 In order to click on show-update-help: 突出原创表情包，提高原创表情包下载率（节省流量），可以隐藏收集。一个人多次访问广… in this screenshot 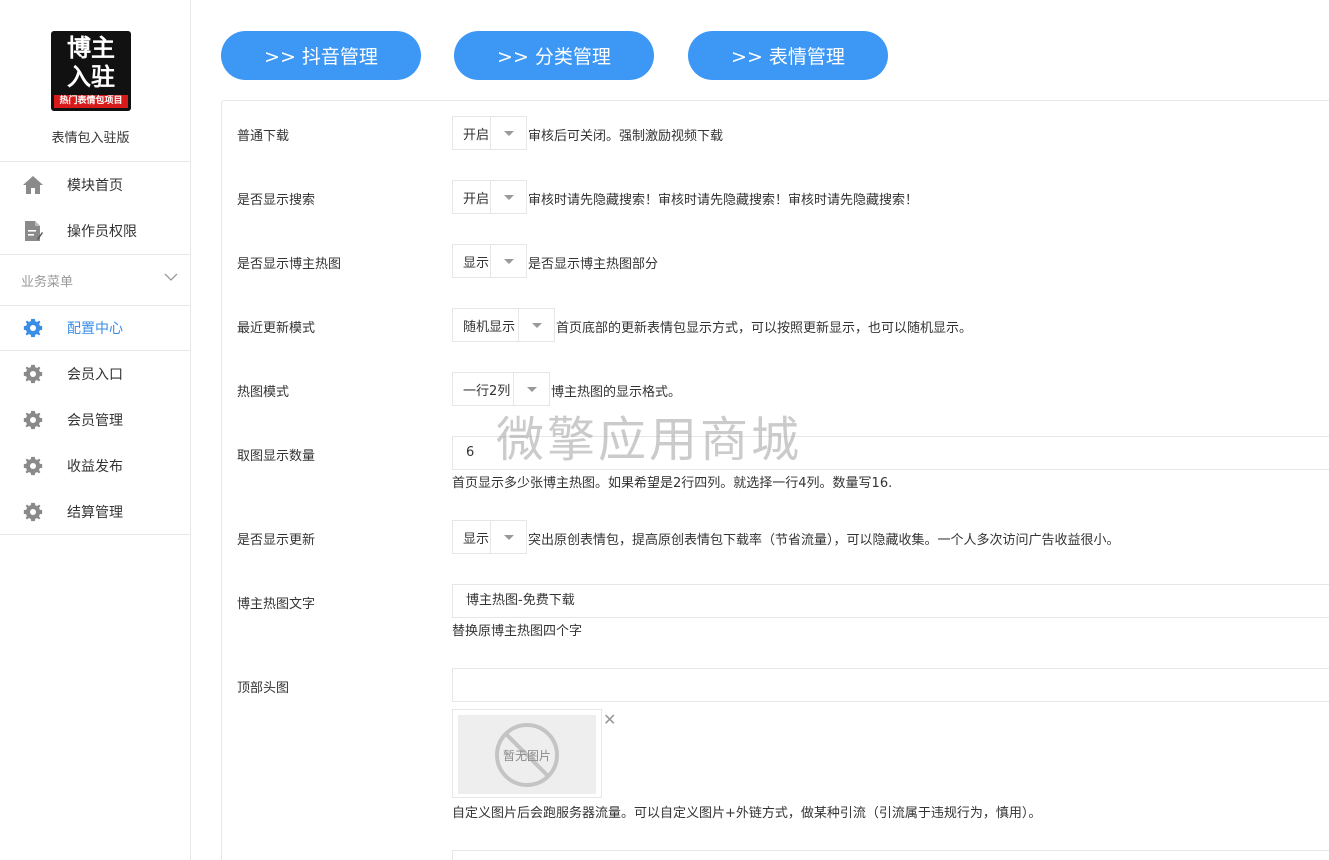, I will do `click(824, 540)`.